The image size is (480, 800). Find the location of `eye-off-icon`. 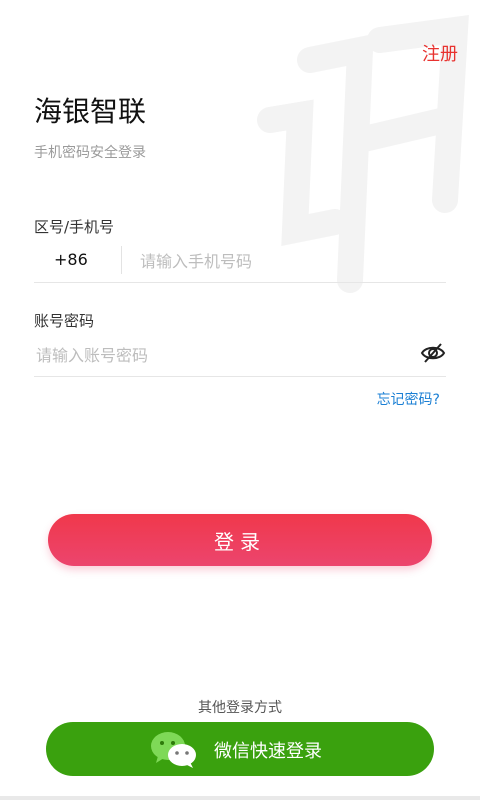

eye-off-icon is located at coordinates (433, 353).